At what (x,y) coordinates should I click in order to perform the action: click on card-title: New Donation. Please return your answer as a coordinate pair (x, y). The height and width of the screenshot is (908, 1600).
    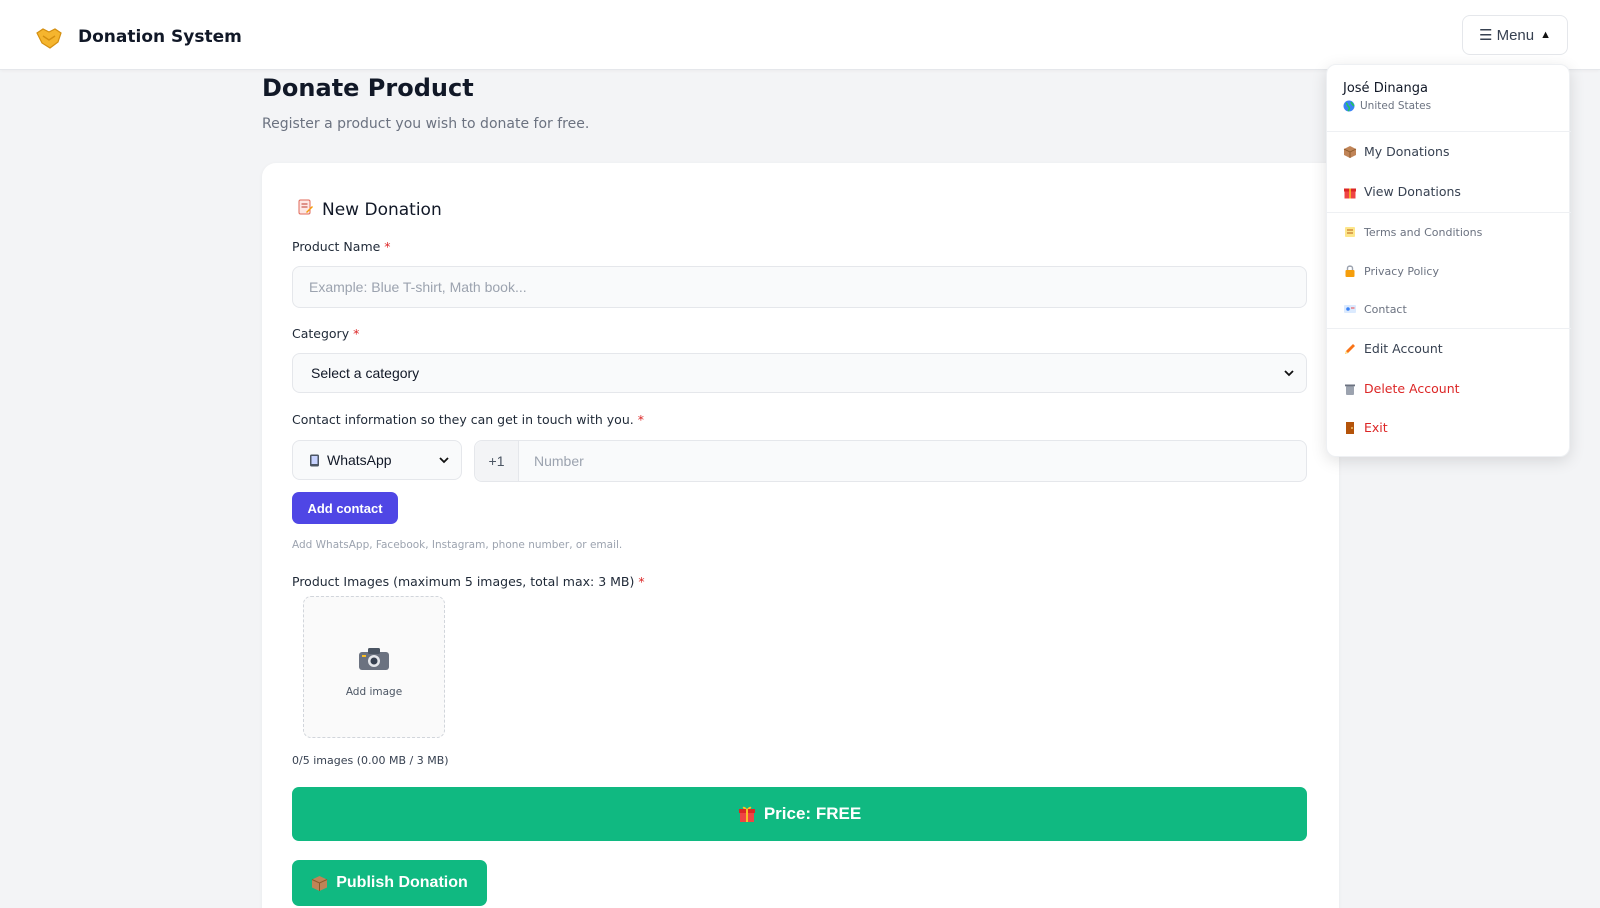
    Looking at the image, I should click on (369, 209).